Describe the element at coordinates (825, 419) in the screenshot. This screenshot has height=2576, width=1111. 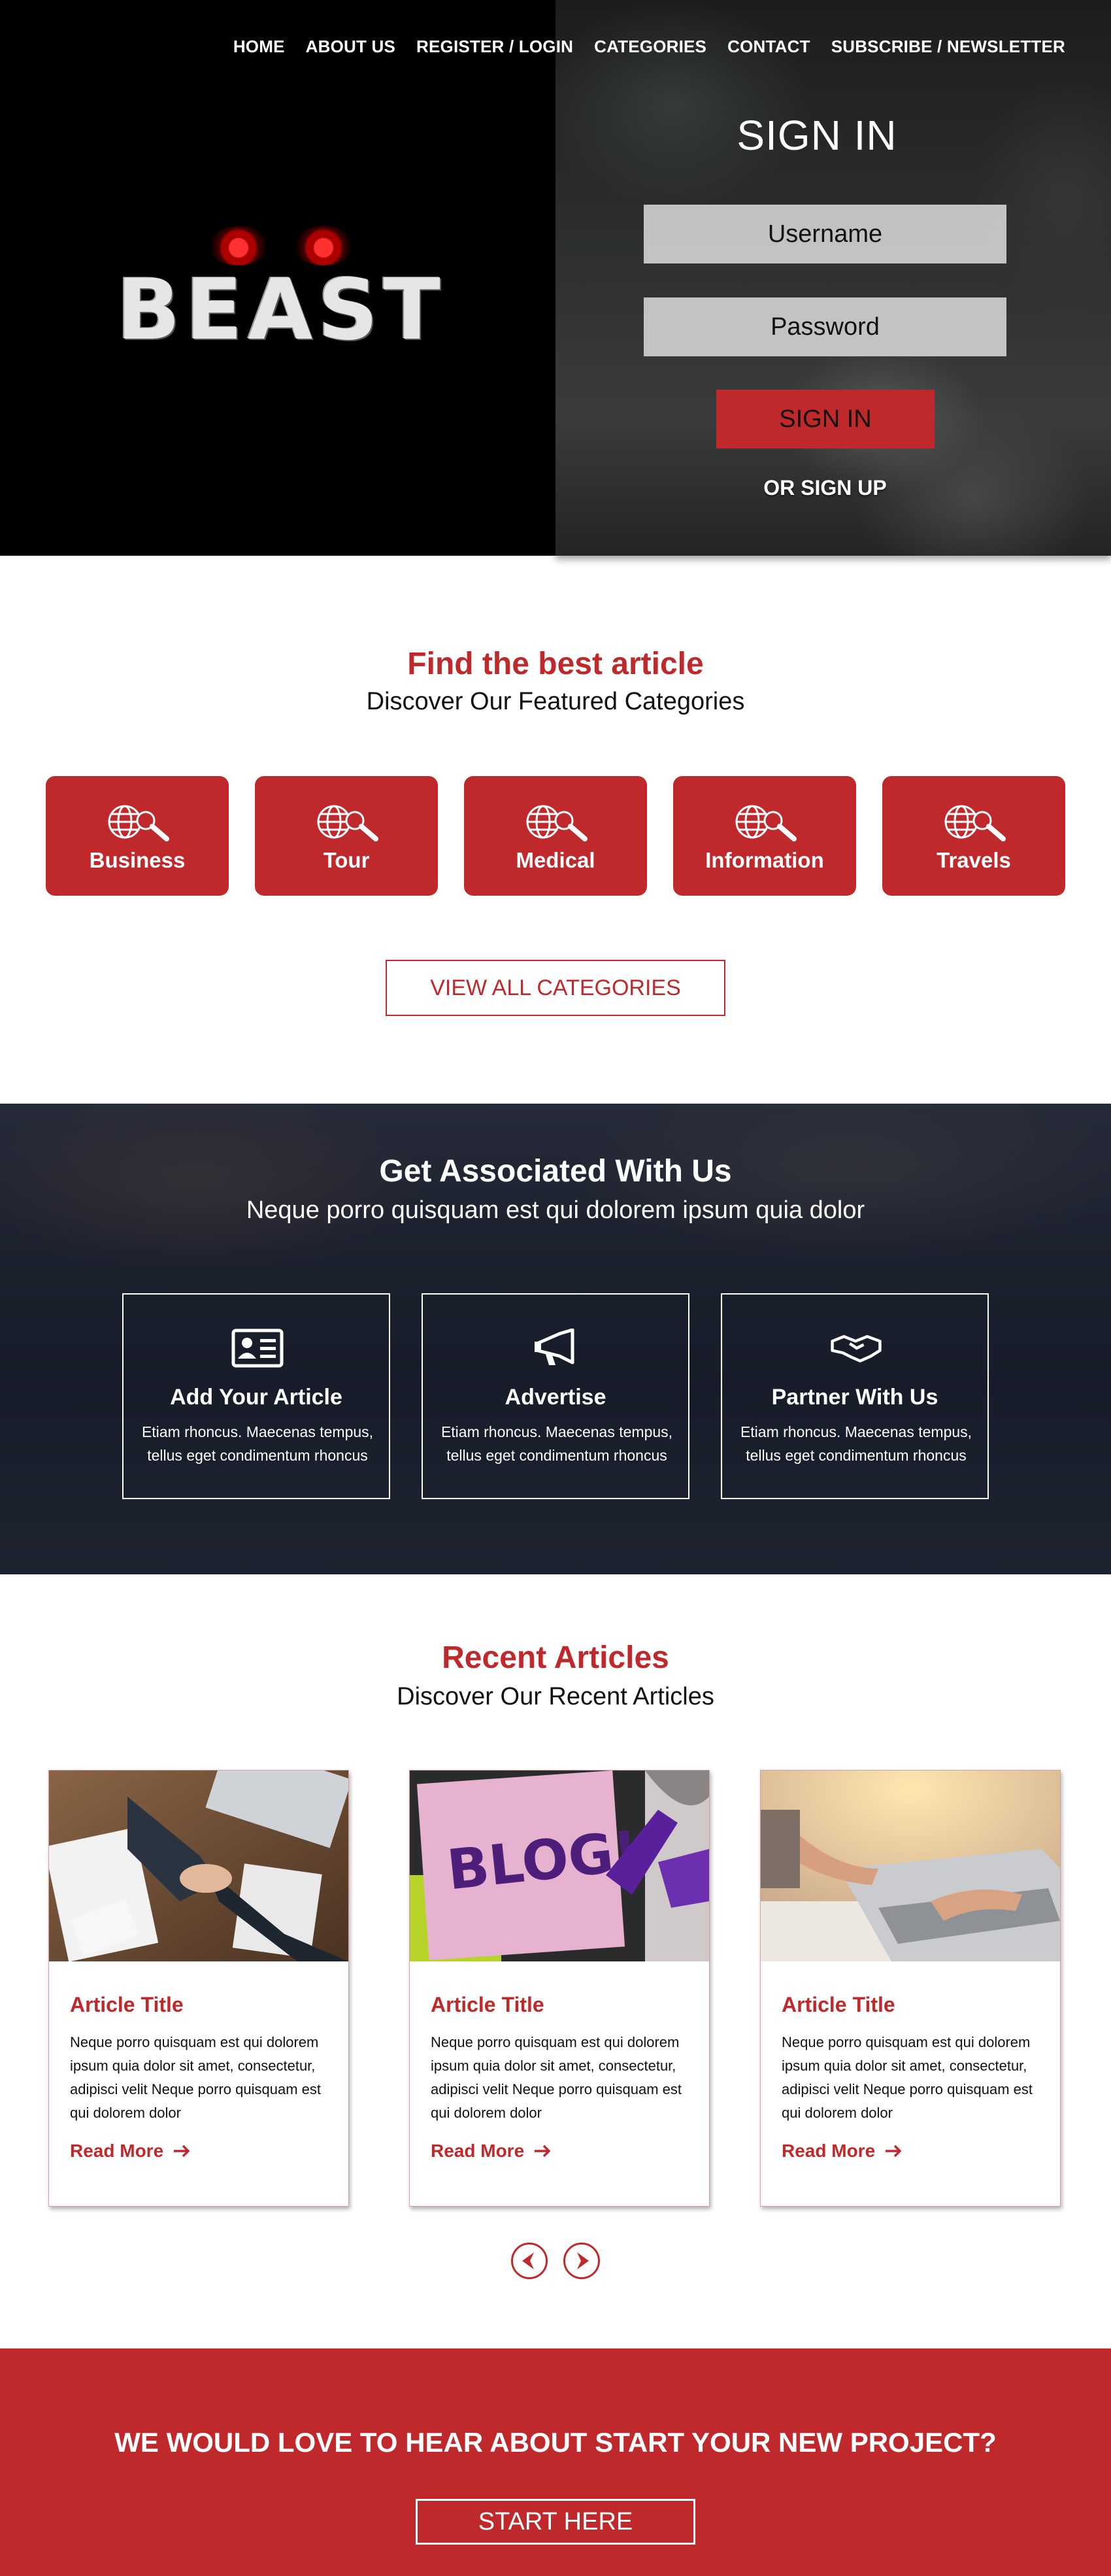
I see `signin-button: SIGN IN` at that location.